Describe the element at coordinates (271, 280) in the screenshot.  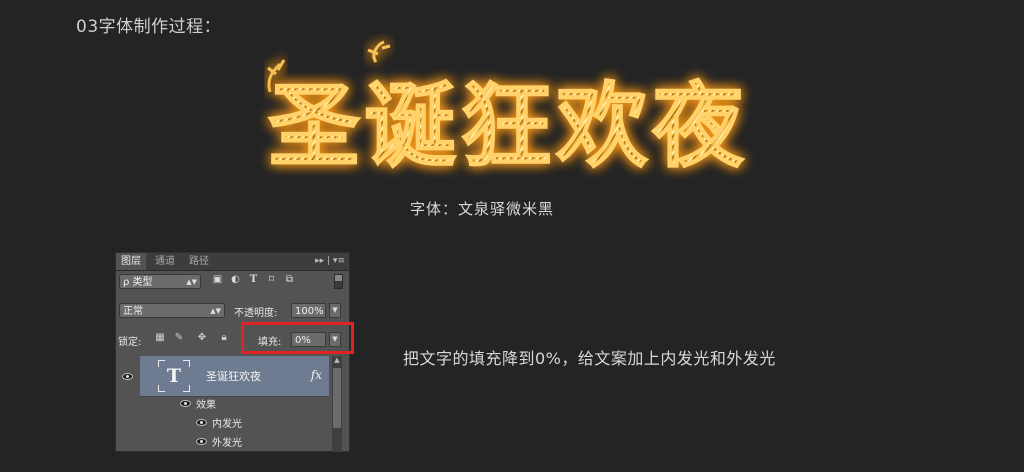
I see `shape-filter-icon: ⌑` at that location.